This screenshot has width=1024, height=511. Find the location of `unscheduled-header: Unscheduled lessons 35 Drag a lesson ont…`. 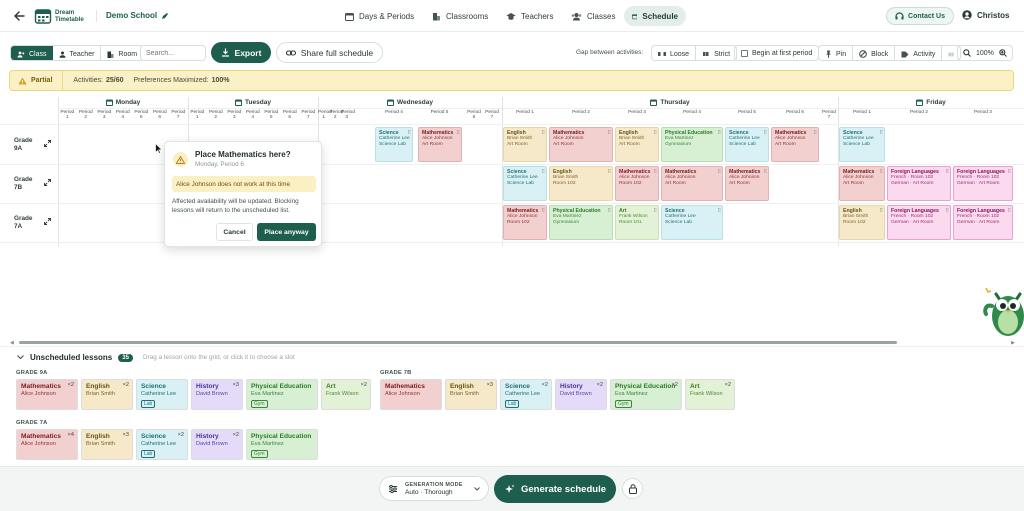

unscheduled-header: Unscheduled lessons 35 Drag a lesson ont… is located at coordinates (156, 357).